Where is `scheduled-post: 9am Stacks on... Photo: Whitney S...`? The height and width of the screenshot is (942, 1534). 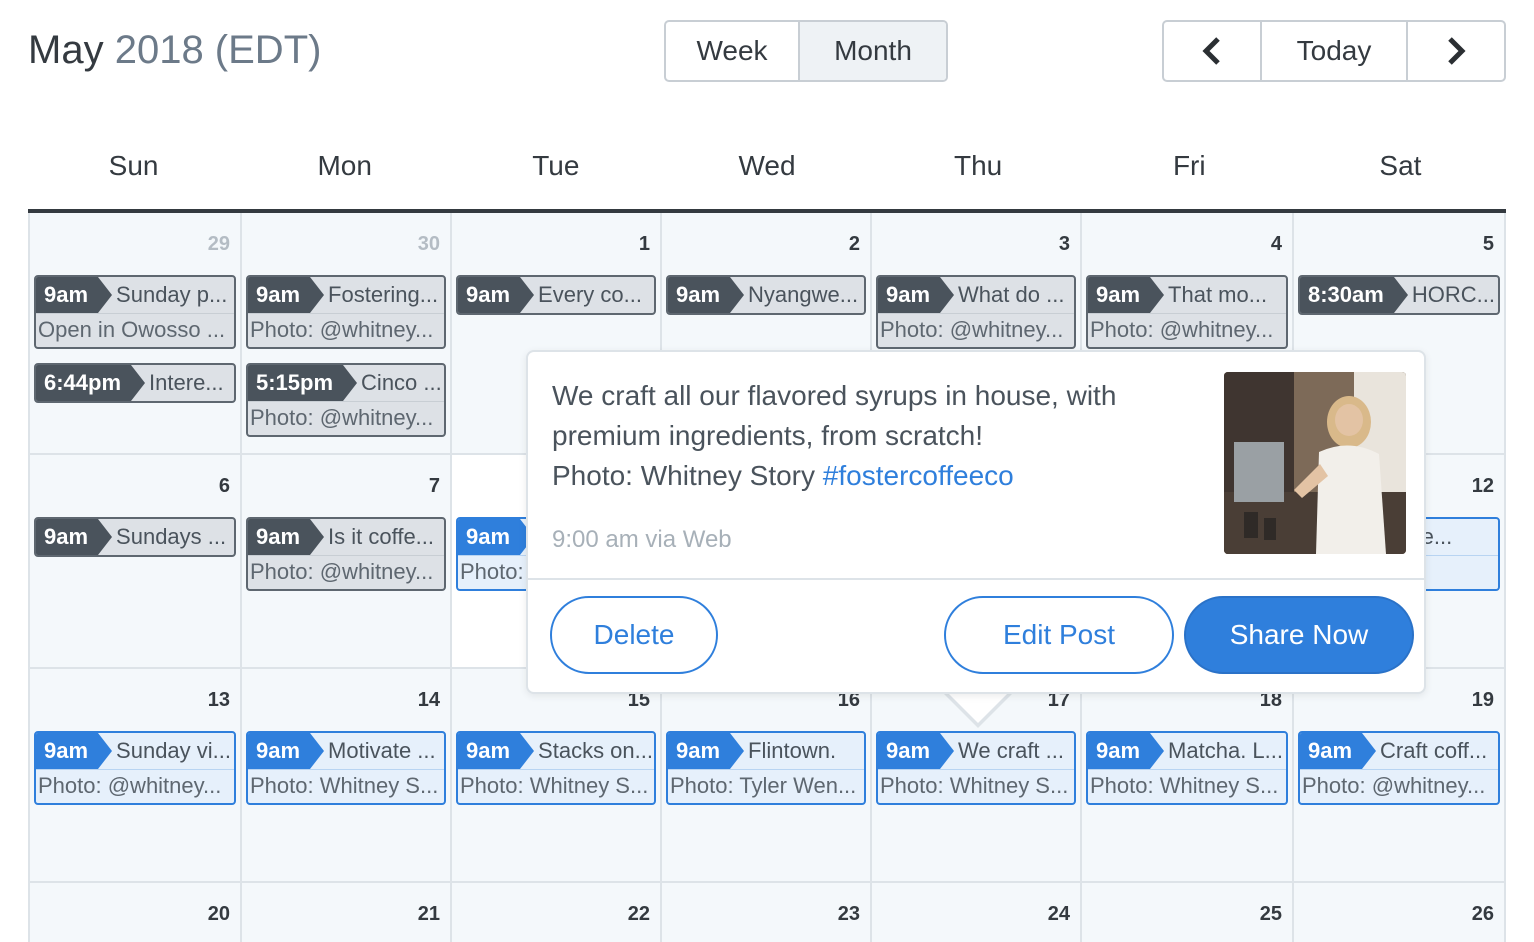 scheduled-post: 9am Stacks on... Photo: Whitney S... is located at coordinates (556, 768).